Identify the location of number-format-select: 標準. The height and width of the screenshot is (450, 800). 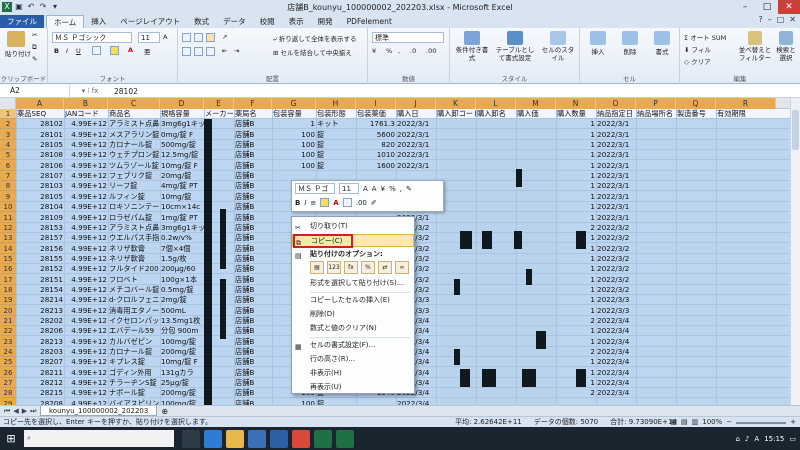
(408, 37).